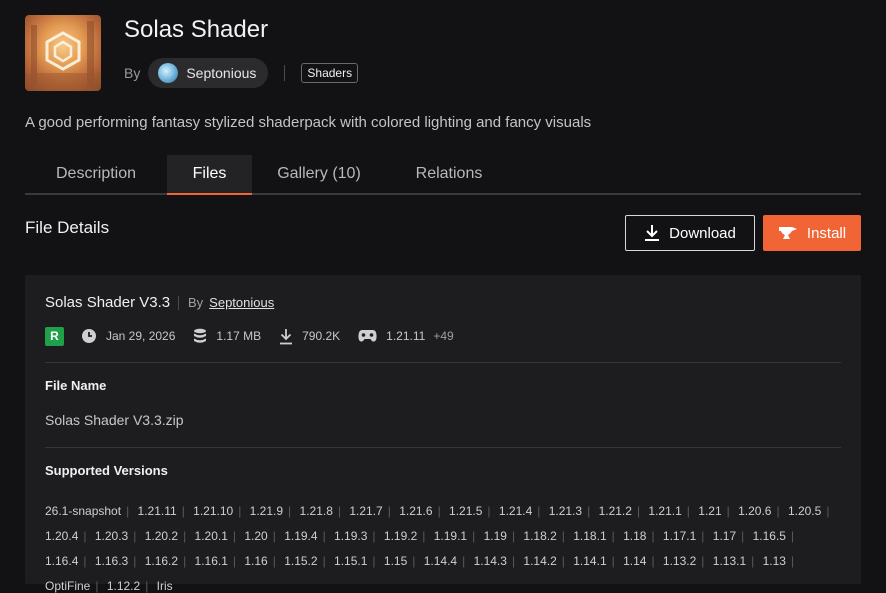  I want to click on meta-game-version: 1.21.11 +49, so click(406, 336).